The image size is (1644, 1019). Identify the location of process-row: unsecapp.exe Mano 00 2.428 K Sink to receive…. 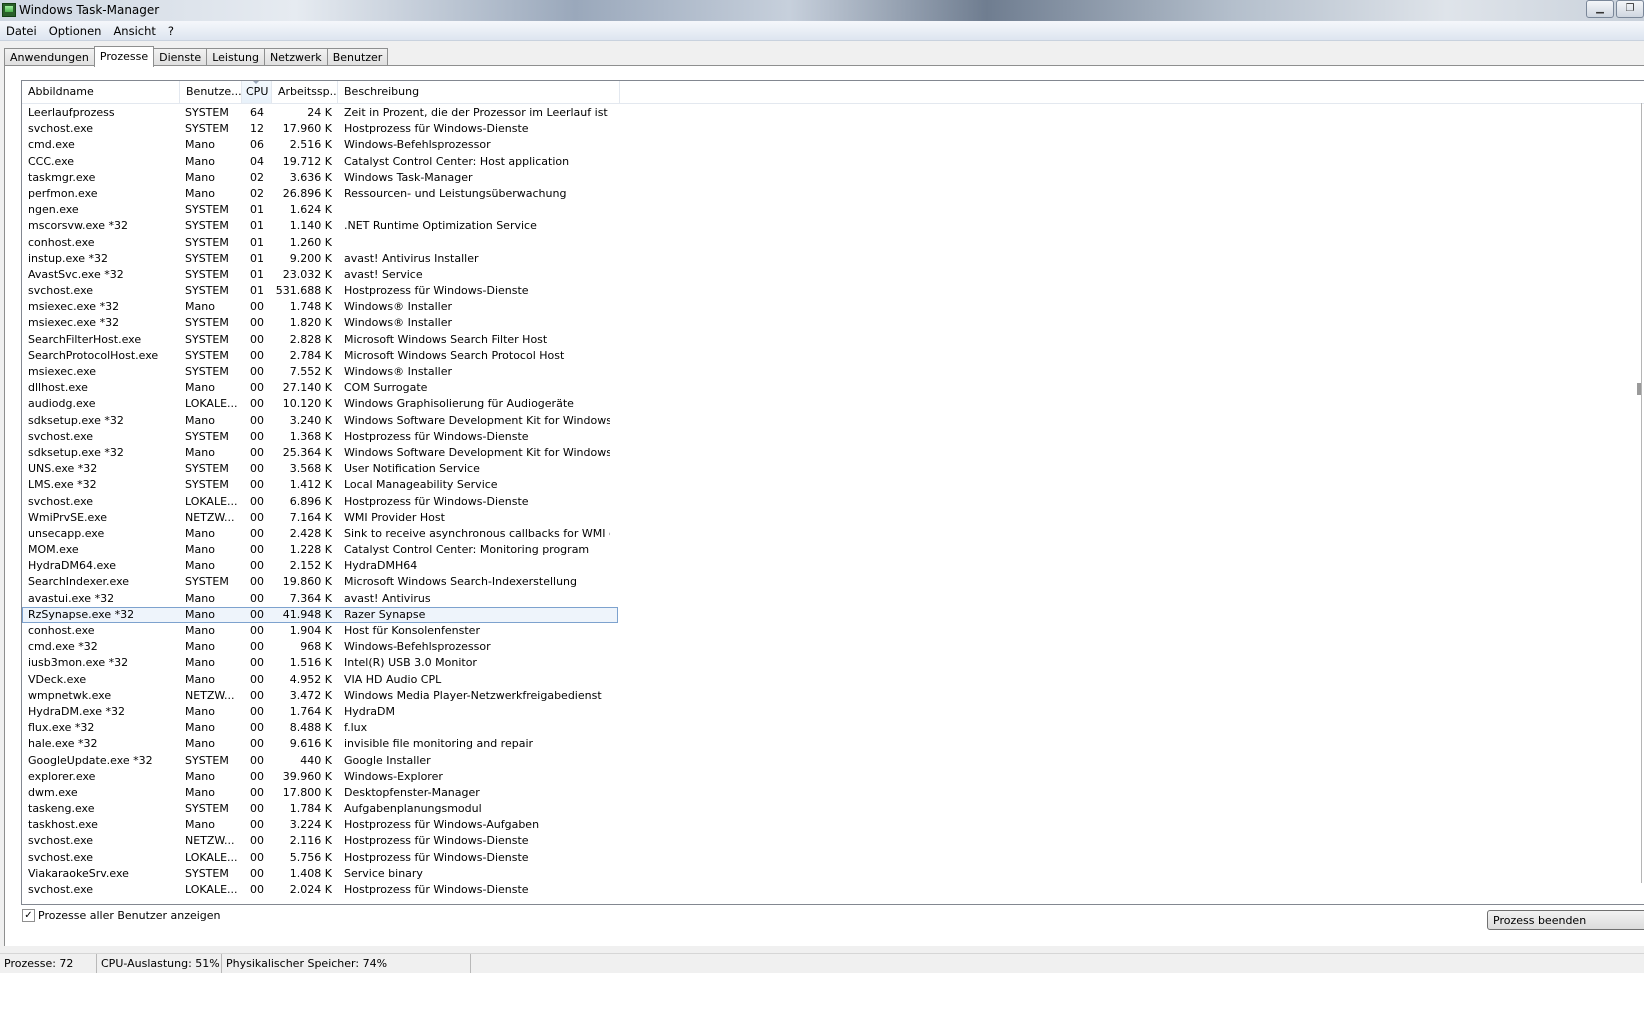
(833, 534).